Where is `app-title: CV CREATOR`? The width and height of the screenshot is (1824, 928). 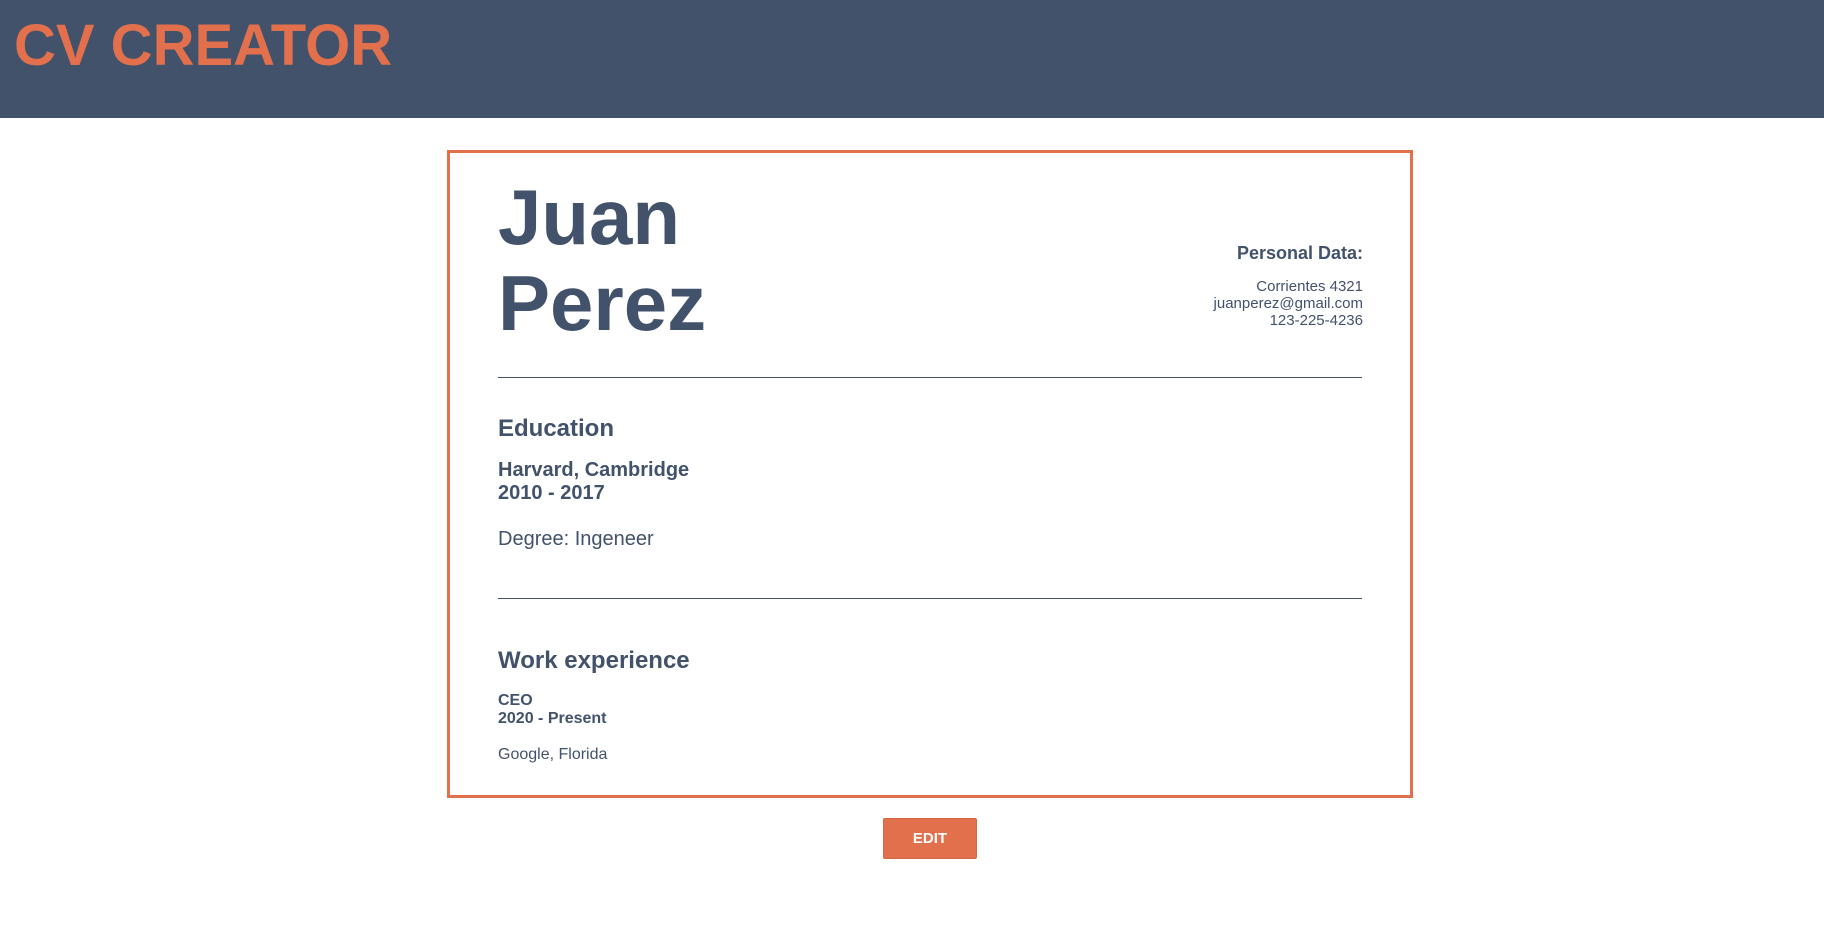 app-title: CV CREATOR is located at coordinates (203, 45).